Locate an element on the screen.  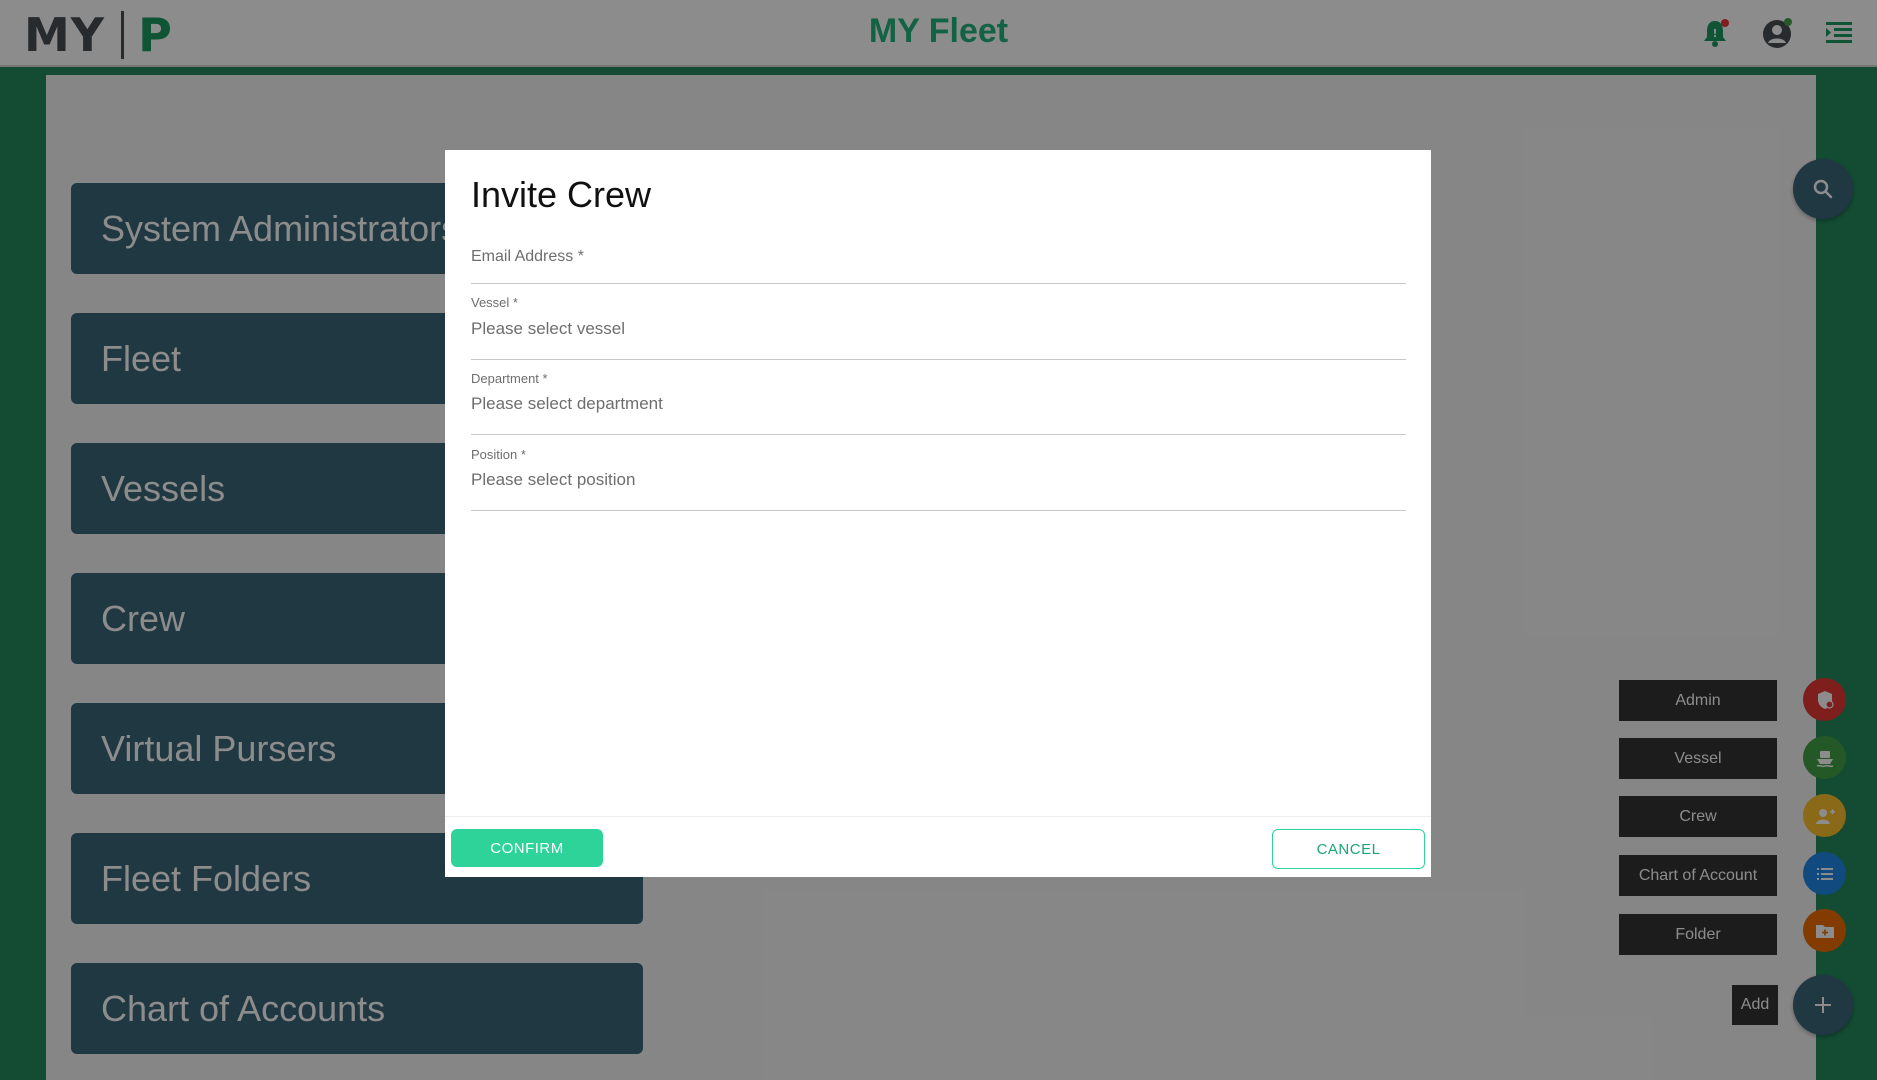
email-field: Email Address * is located at coordinates (938, 266).